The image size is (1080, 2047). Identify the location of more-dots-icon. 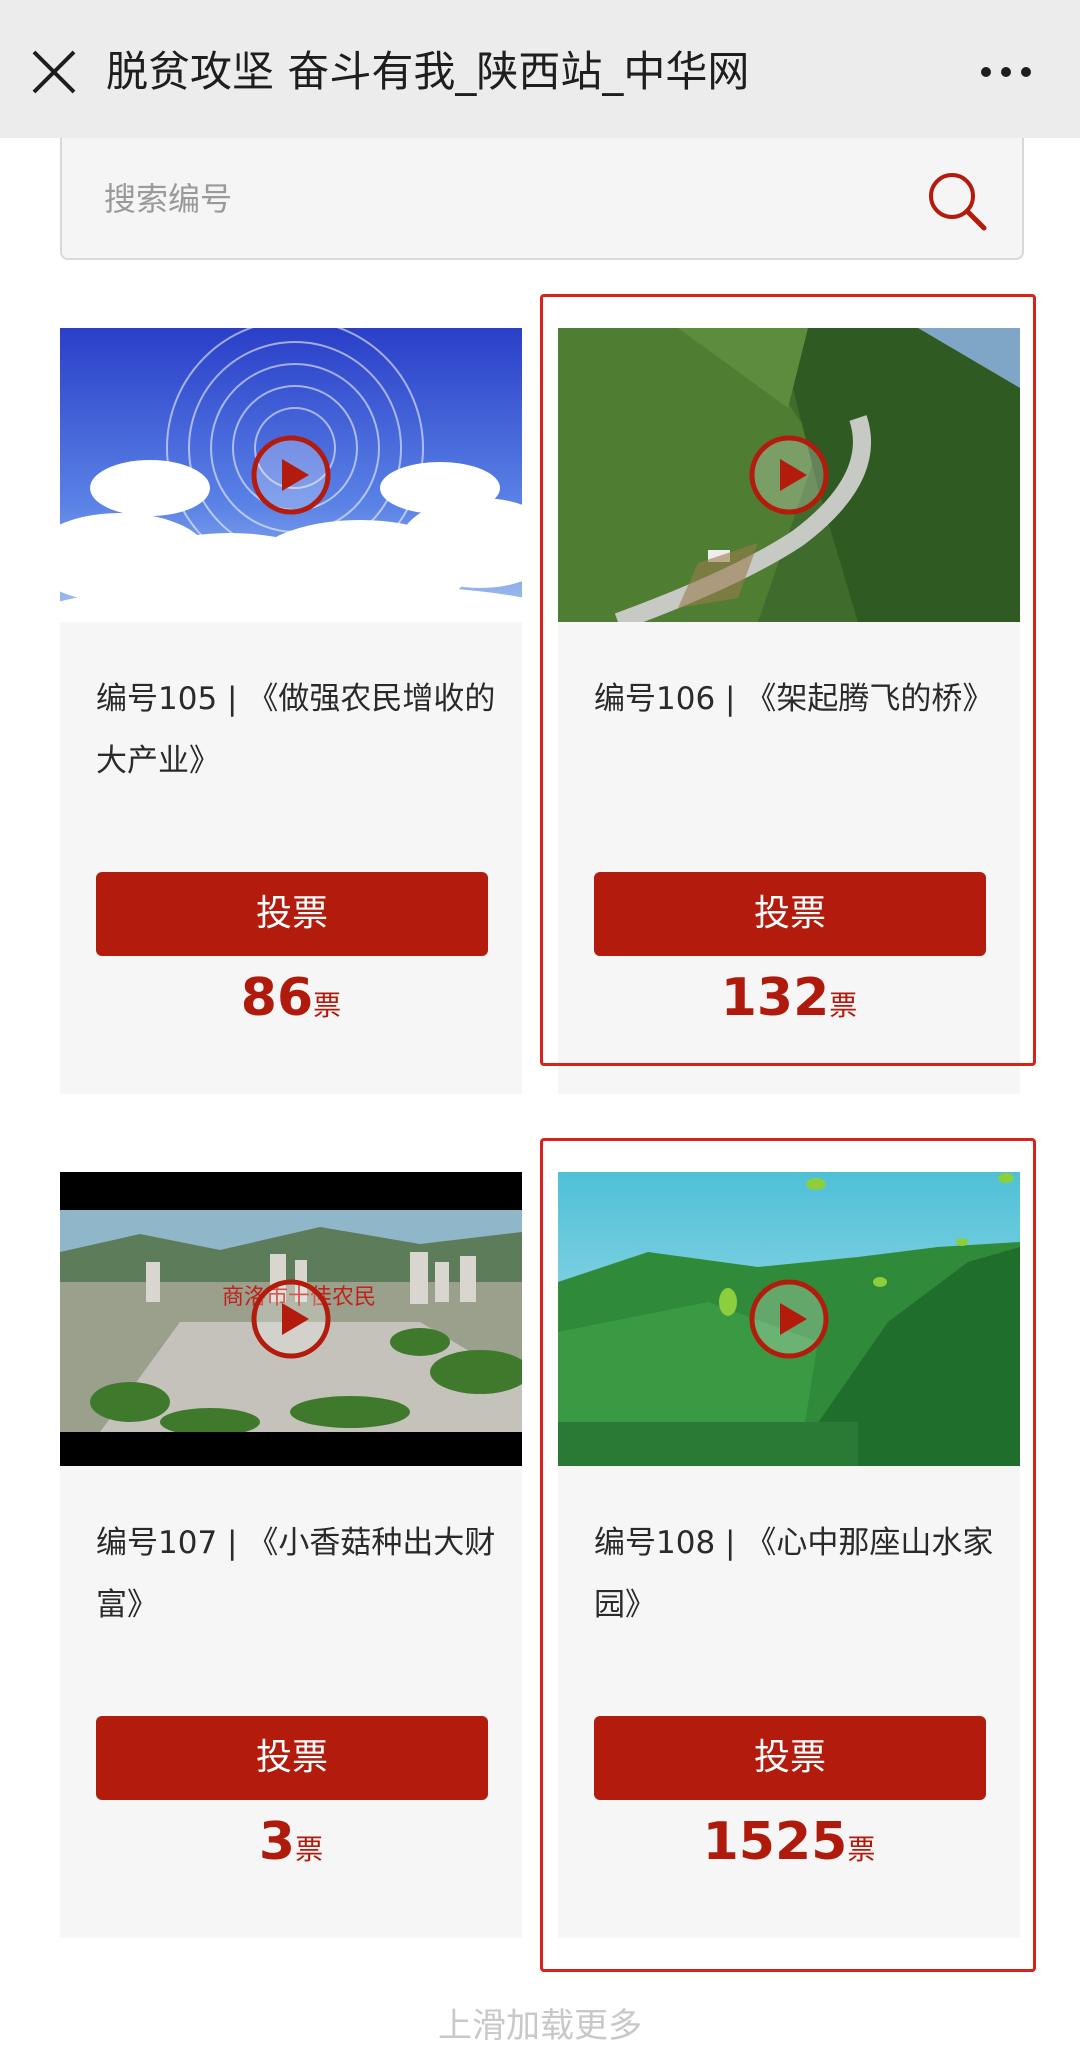
(1006, 72).